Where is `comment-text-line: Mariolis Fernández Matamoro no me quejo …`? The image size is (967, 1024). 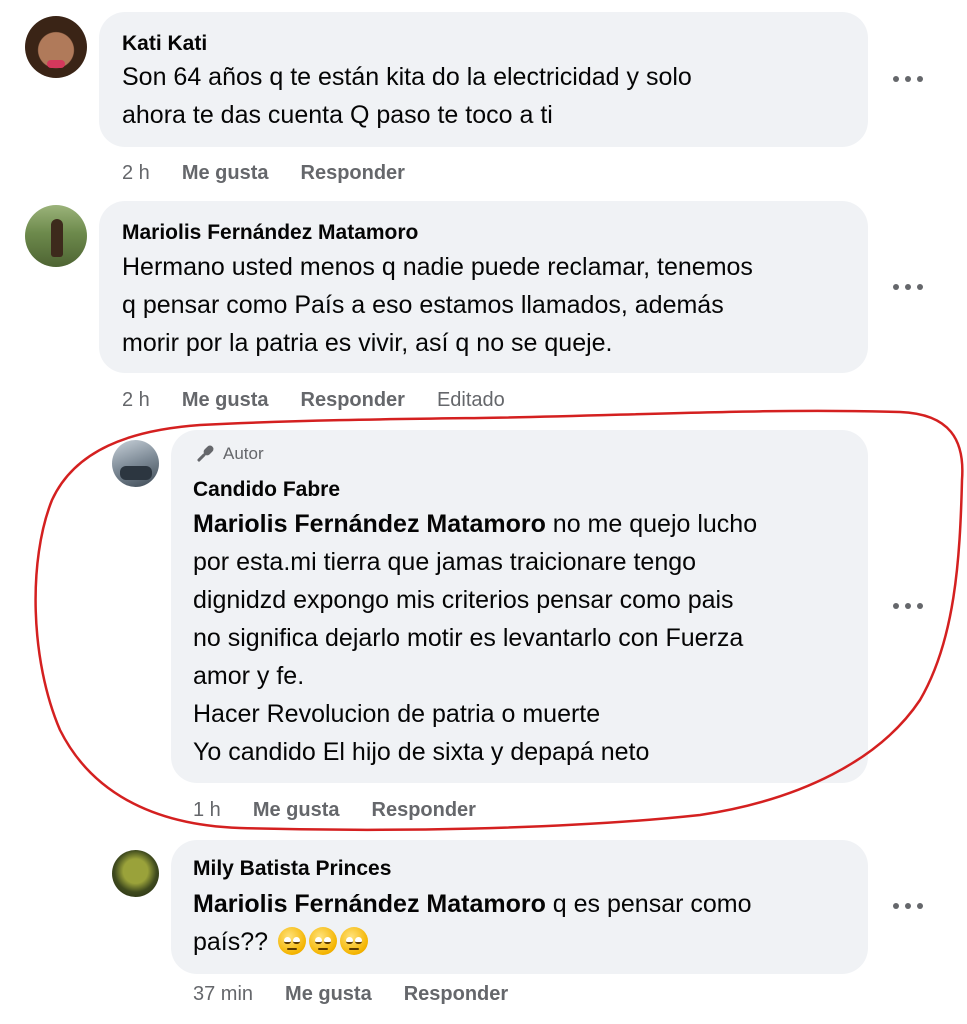
comment-text-line: Mariolis Fernández Matamoro no me quejo … is located at coordinates (475, 524).